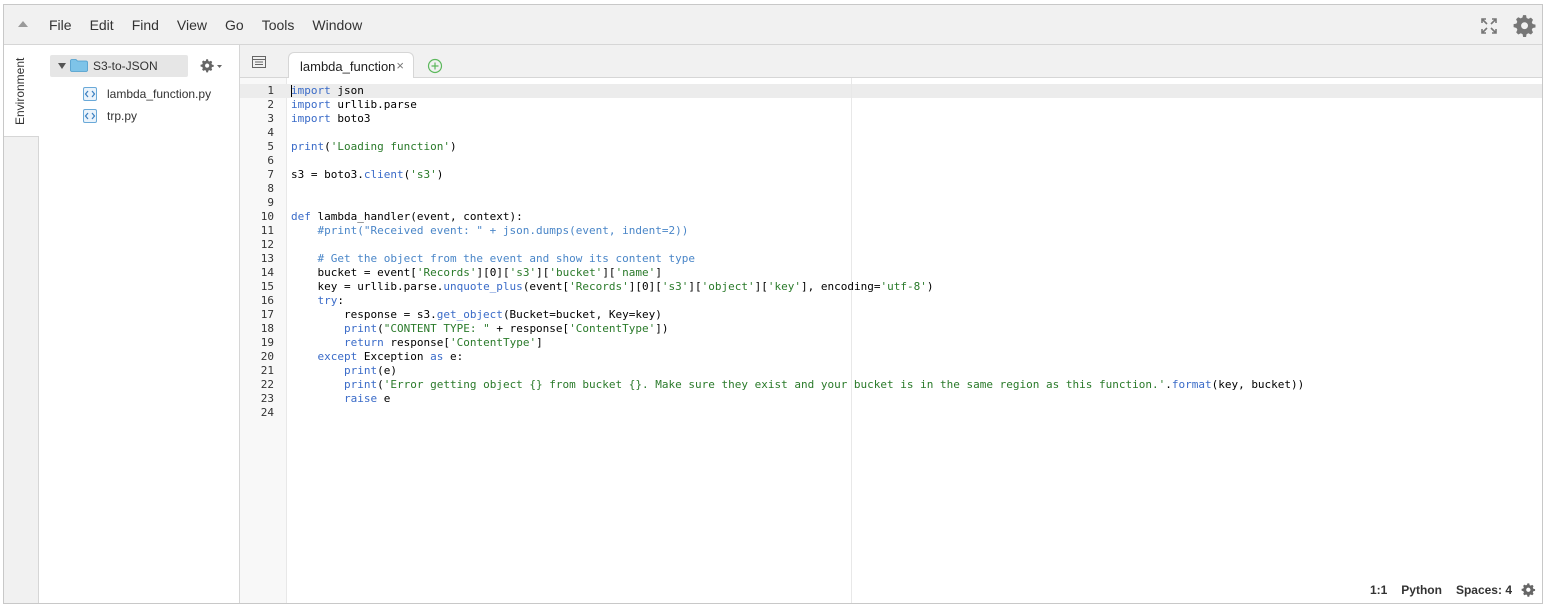 The width and height of the screenshot is (1547, 607). Describe the element at coordinates (891, 371) in the screenshot. I see `code-line: 21 print(e)` at that location.